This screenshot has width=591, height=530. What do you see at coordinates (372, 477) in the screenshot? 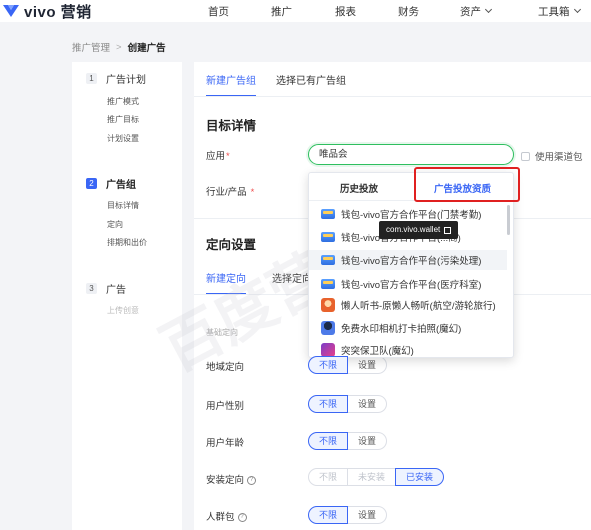
I see `install-not-installed-option: 未安装` at bounding box center [372, 477].